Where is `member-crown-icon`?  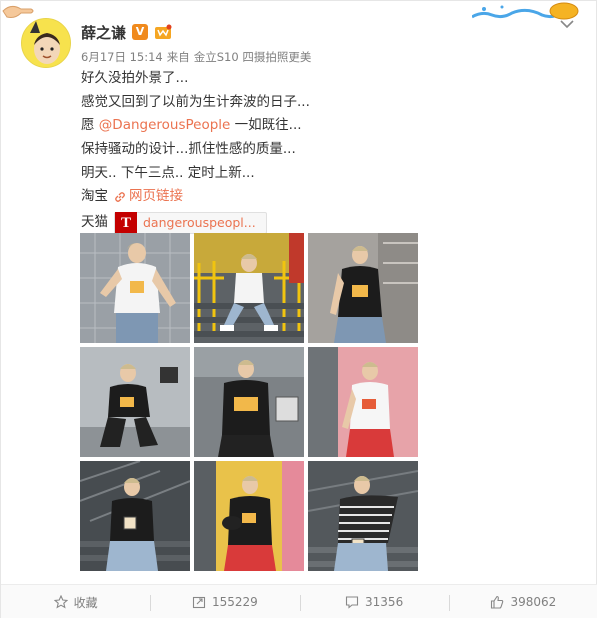
member-crown-icon is located at coordinates (163, 32).